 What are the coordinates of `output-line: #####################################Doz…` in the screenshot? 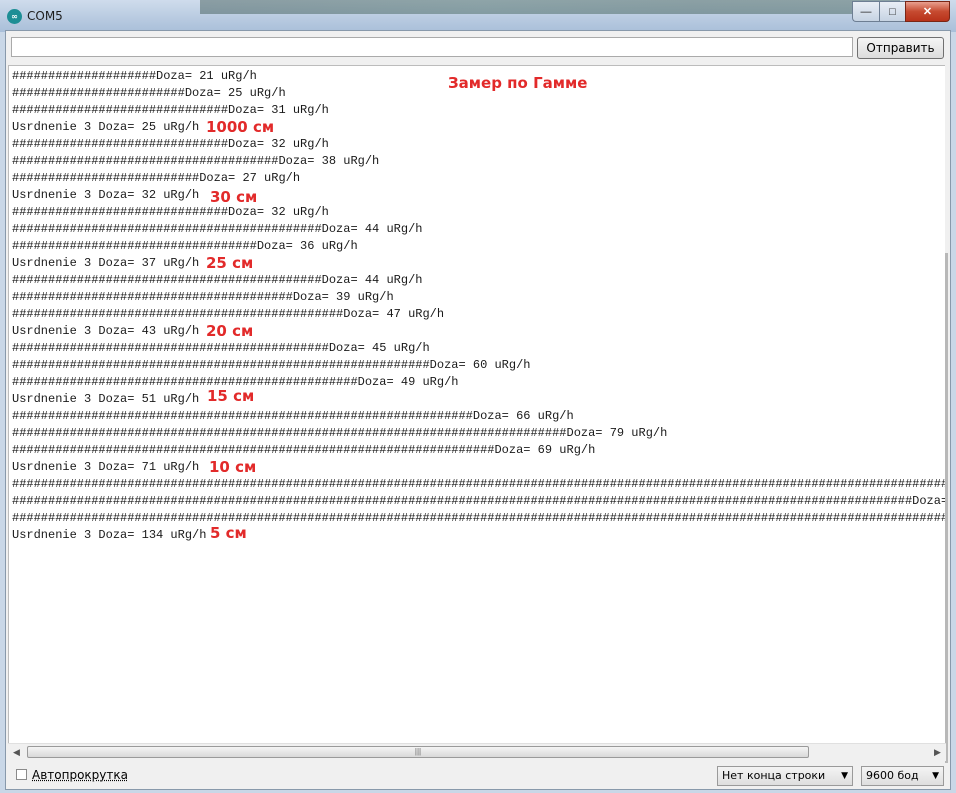 It's located at (196, 161).